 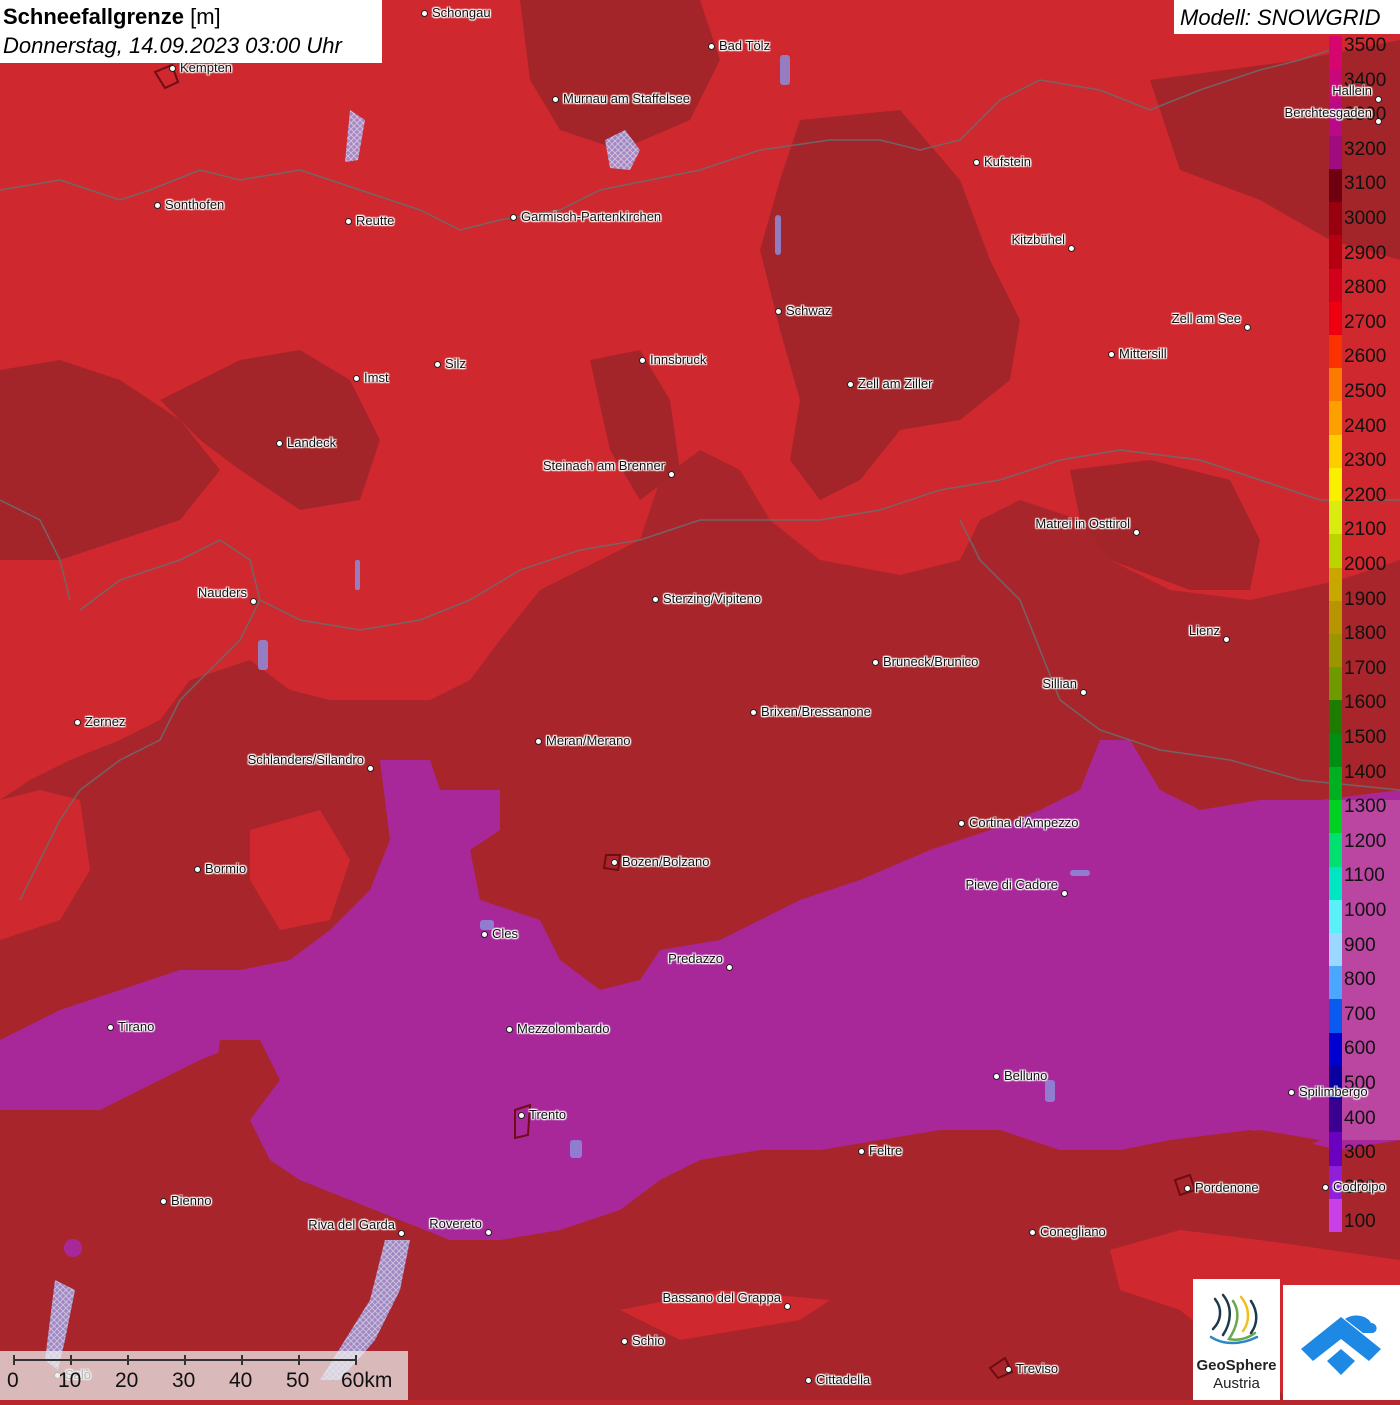 I want to click on city-label: Sonthofen, so click(x=195, y=204).